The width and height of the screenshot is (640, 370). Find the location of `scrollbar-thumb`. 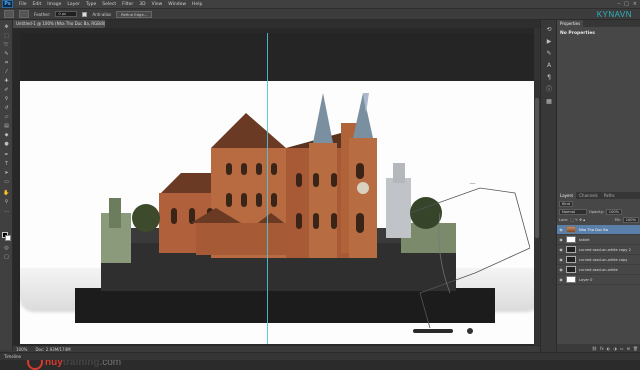

scrollbar-thumb is located at coordinates (537, 168).